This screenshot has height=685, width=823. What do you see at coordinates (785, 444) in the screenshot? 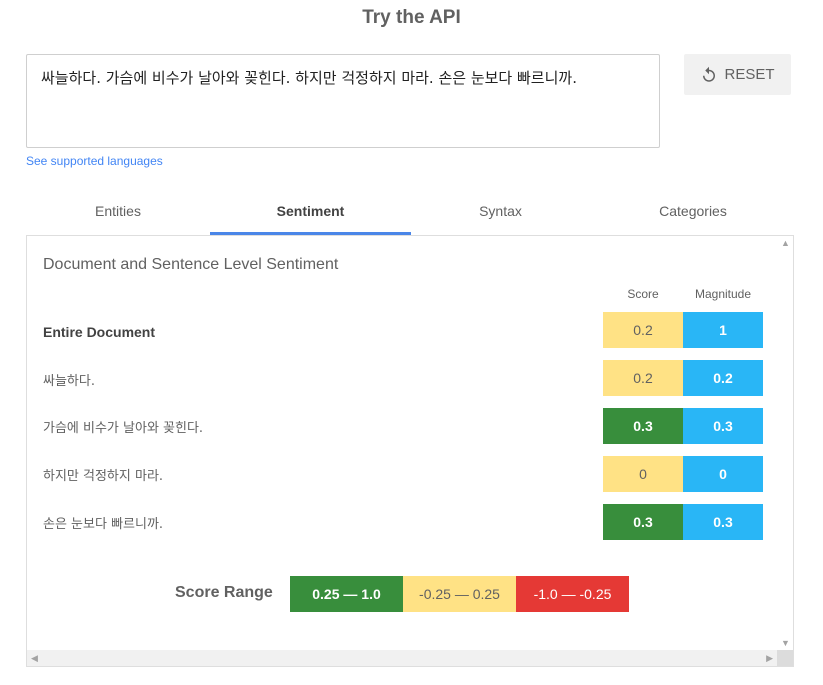
I see `vertical-scrollbar: ▲ ▼` at bounding box center [785, 444].